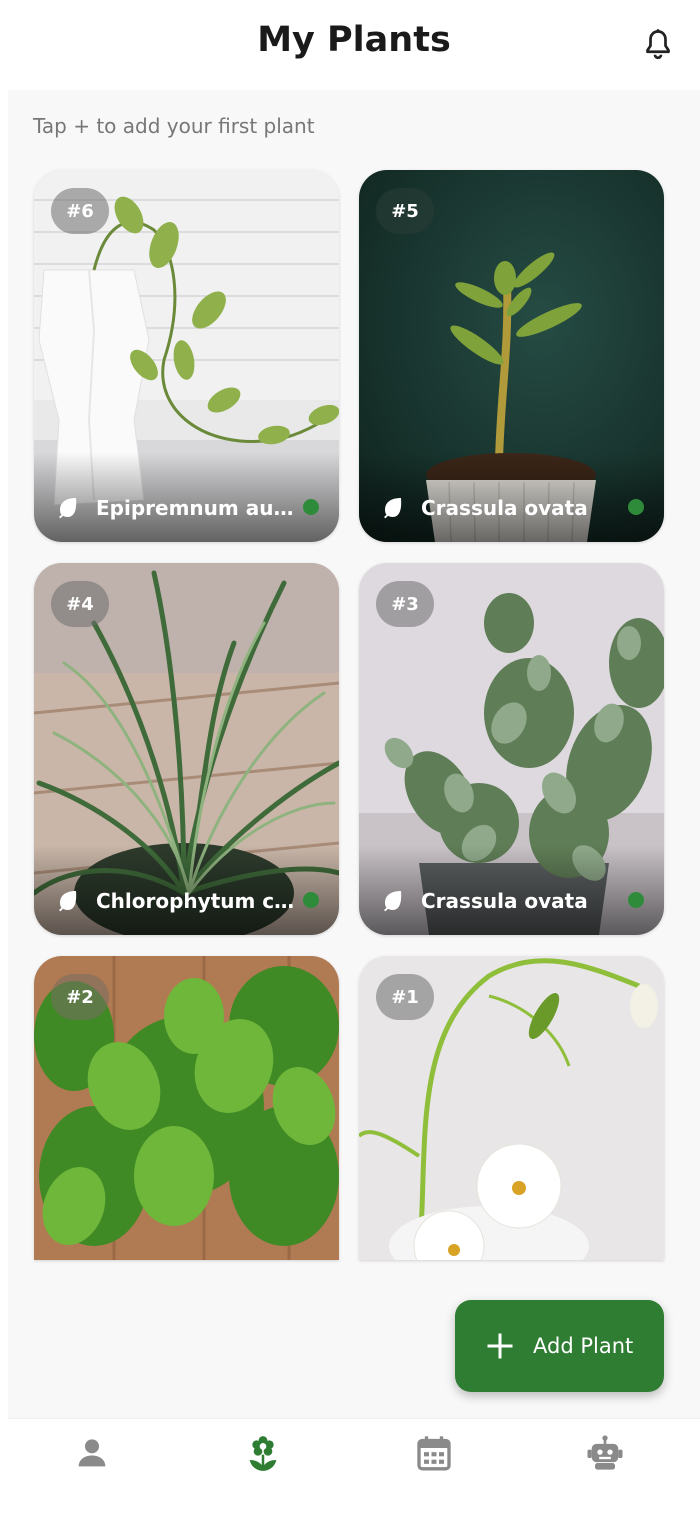 This screenshot has width=700, height=1514. Describe the element at coordinates (500, 1346) in the screenshot. I see `plus-icon` at that location.